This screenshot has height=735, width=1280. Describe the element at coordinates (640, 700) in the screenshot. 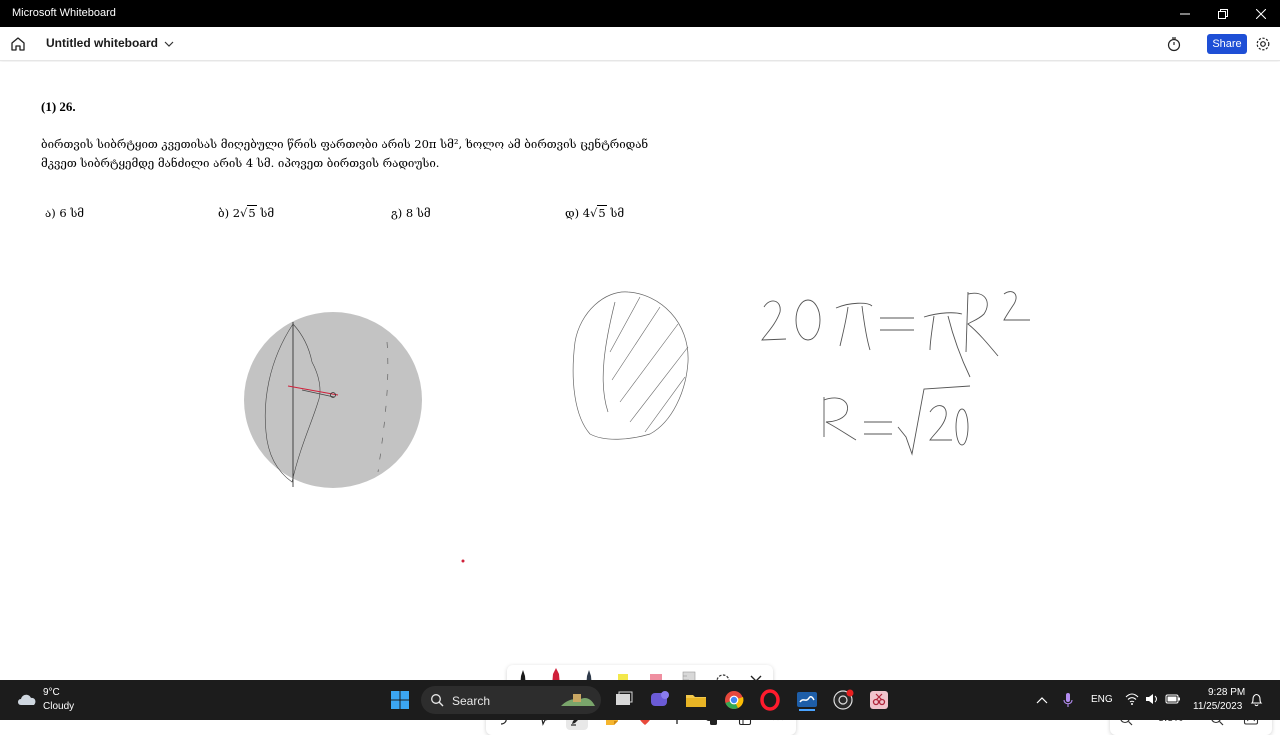

I see `windows-taskbar: 9°C Cloudy Search ENG 9:28 PM 11/25/2023` at that location.